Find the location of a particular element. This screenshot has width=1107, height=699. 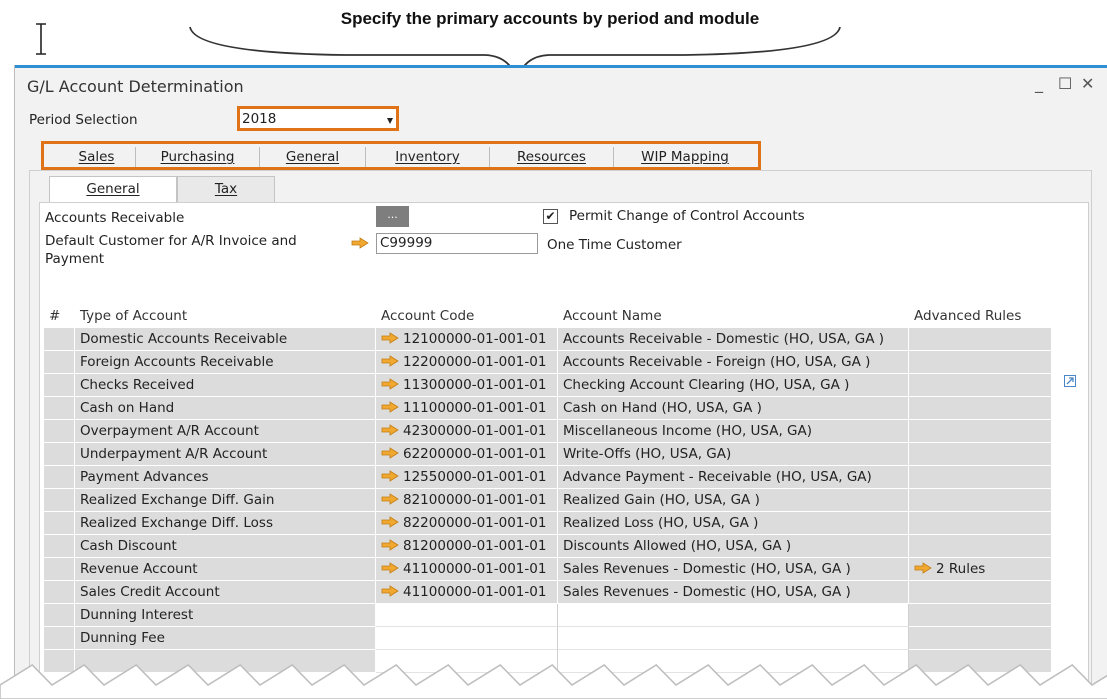

header-account-code: Account Code is located at coordinates (467, 316).